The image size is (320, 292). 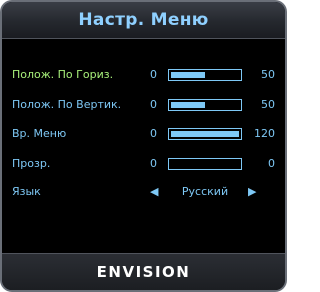 I want to click on menu-item-label: Полож. По Гориз., so click(x=63, y=74).